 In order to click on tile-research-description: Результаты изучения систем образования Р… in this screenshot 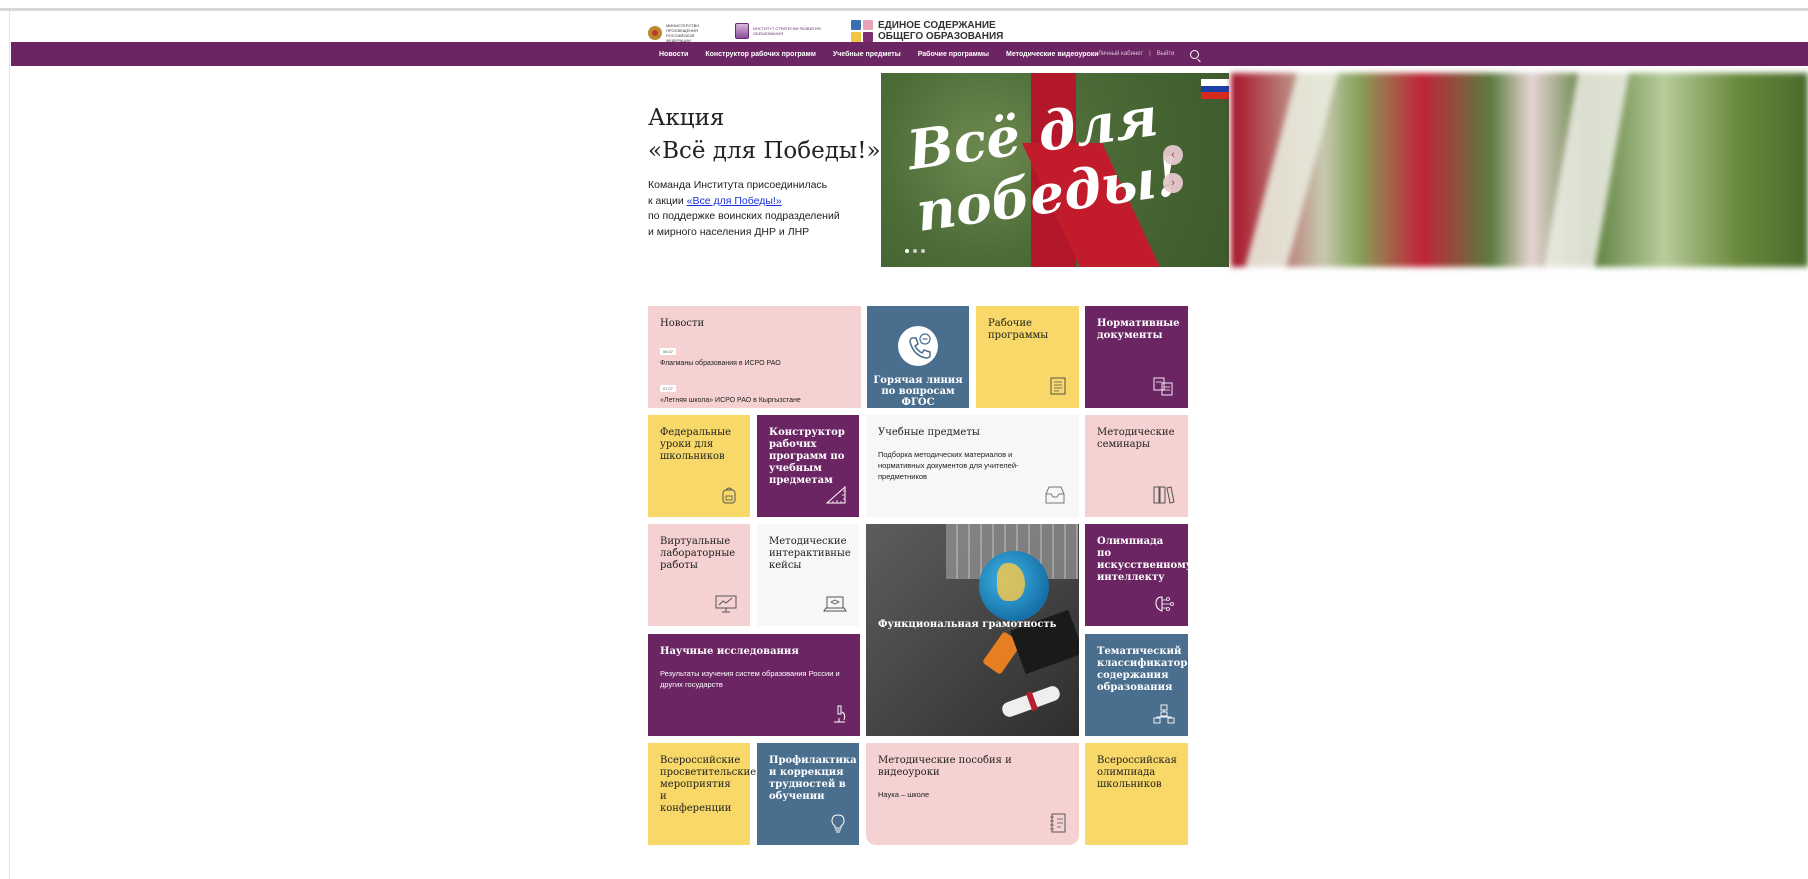, I will do `click(750, 679)`.